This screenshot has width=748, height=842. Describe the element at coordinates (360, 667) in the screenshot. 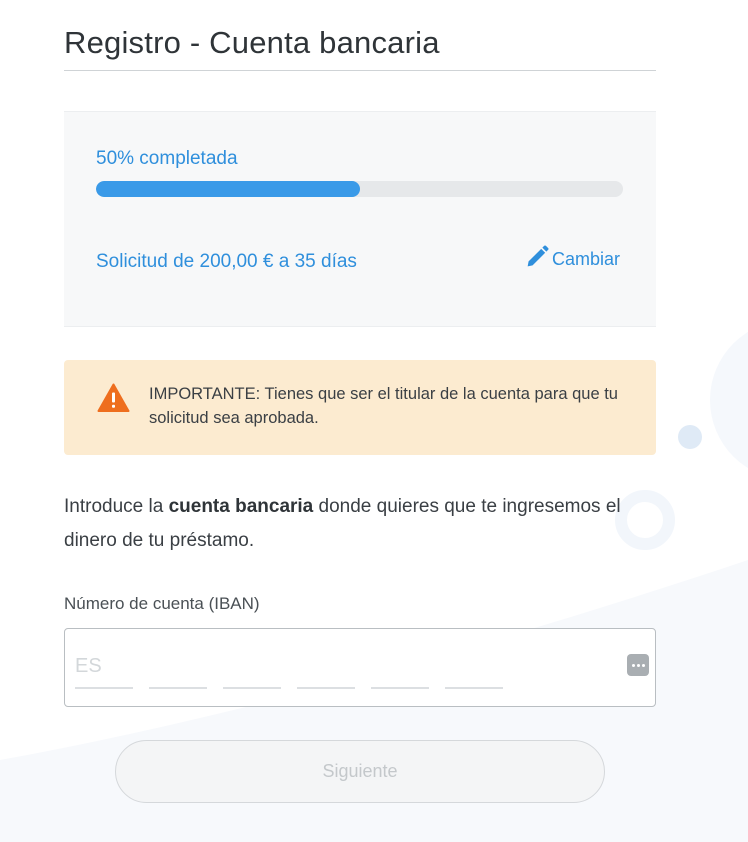

I see `iban-input-field: ES` at that location.